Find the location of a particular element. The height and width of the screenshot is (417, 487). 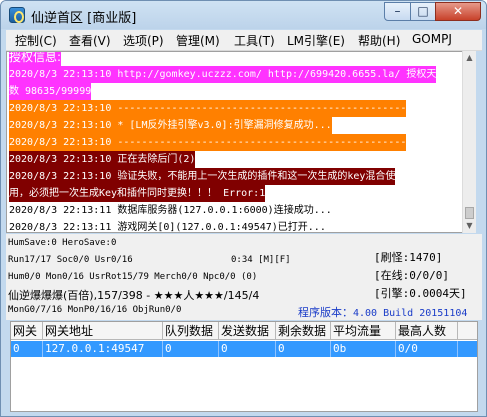

scroll-down-icon: ▼ is located at coordinates (469, 225).